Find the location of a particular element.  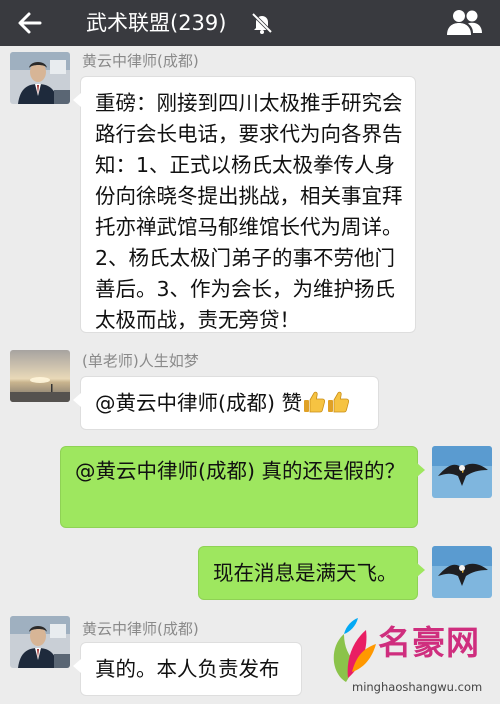

message-bubble: 现在消息是满天飞。 is located at coordinates (311, 573).